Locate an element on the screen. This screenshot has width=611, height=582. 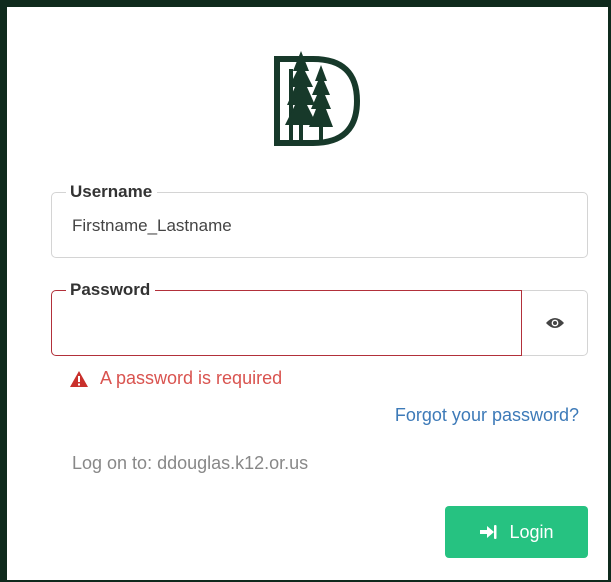
pine-trees-logo-icon is located at coordinates (317, 98).